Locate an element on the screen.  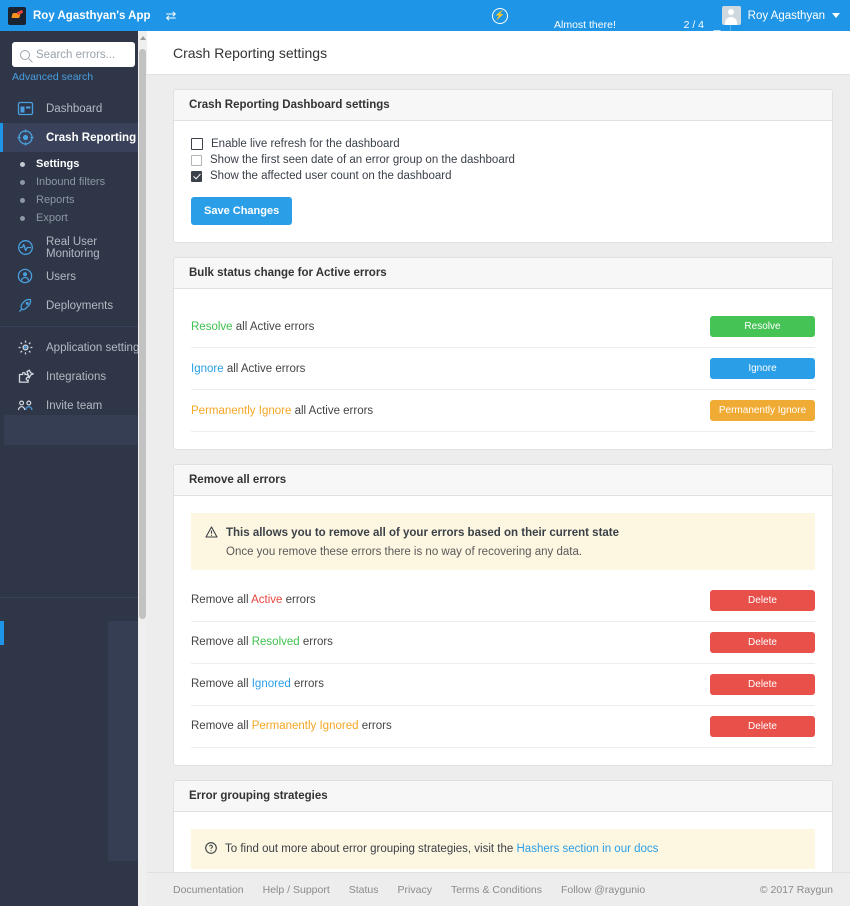
footer-link-privacy: Privacy is located at coordinates (415, 890).